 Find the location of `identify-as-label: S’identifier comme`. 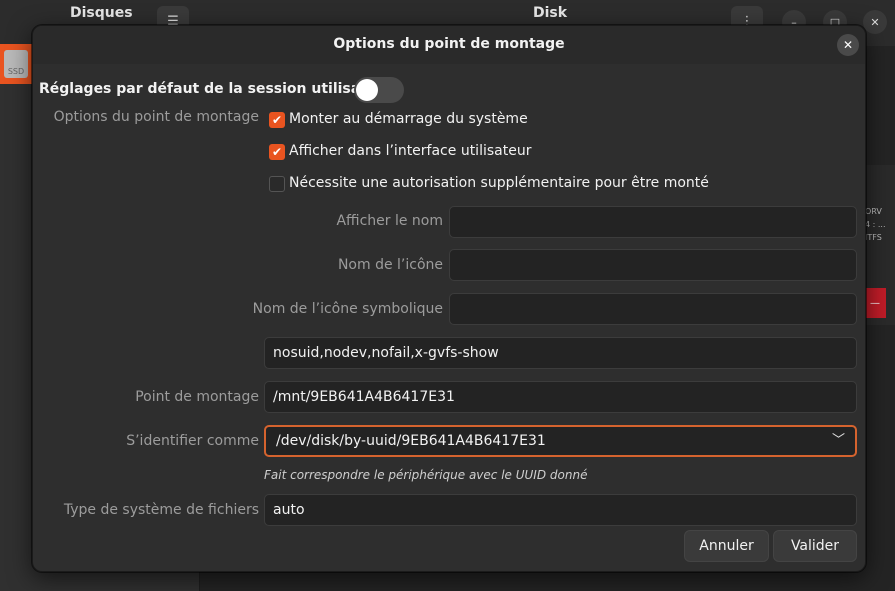

identify-as-label: S’identifier comme is located at coordinates (192, 441).